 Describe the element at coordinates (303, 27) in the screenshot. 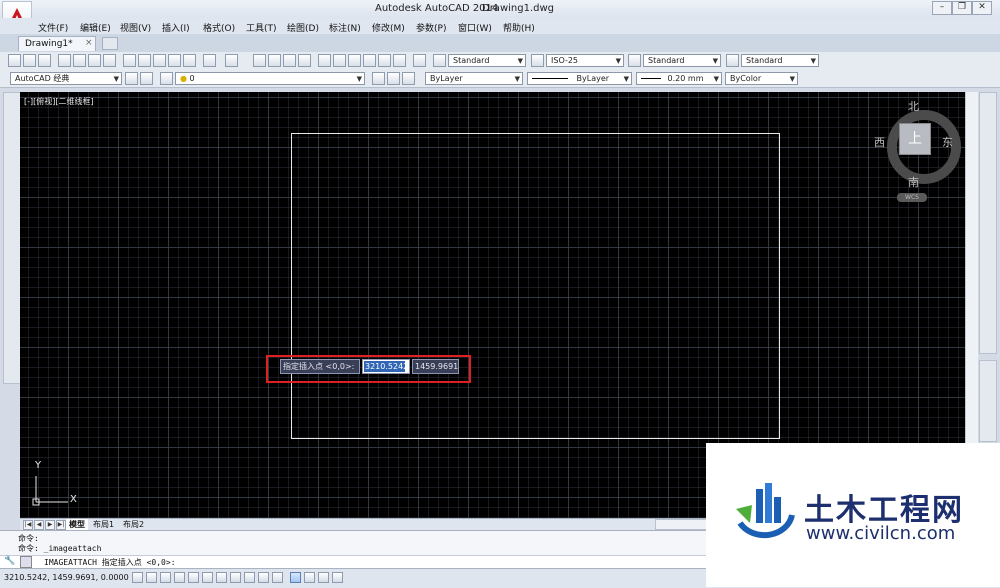

I see `menu-draw: 绘图(D)` at that location.